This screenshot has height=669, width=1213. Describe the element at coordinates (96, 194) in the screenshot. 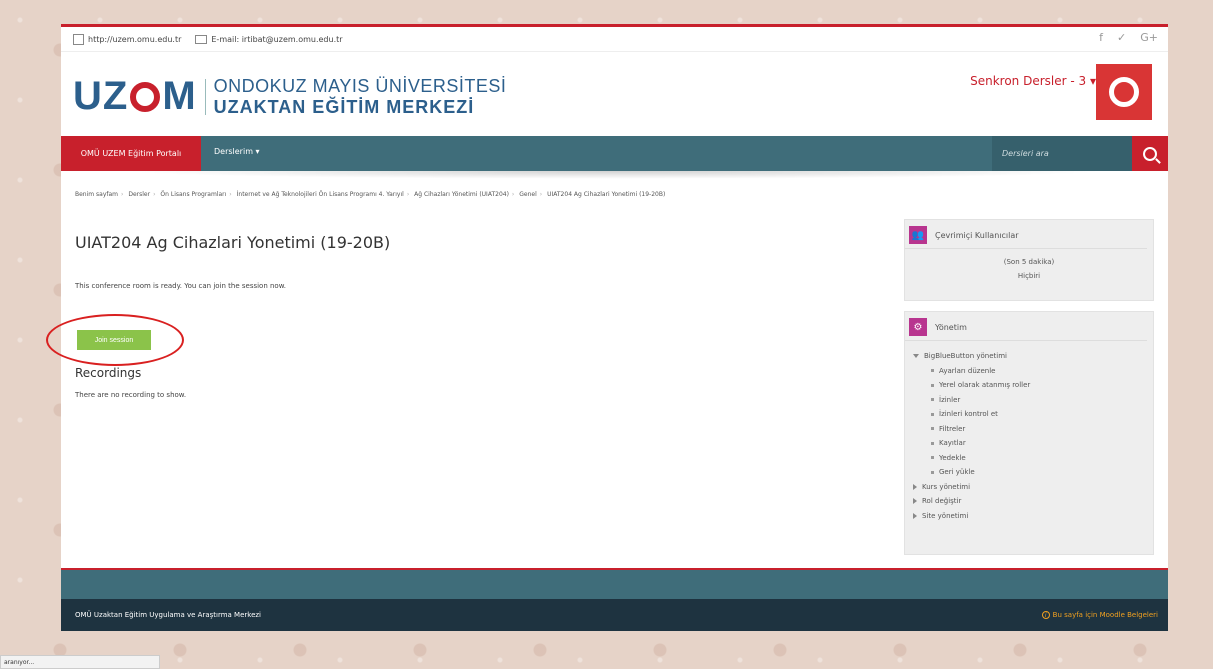

I see `breadcrumb-item: Benim sayfam` at that location.